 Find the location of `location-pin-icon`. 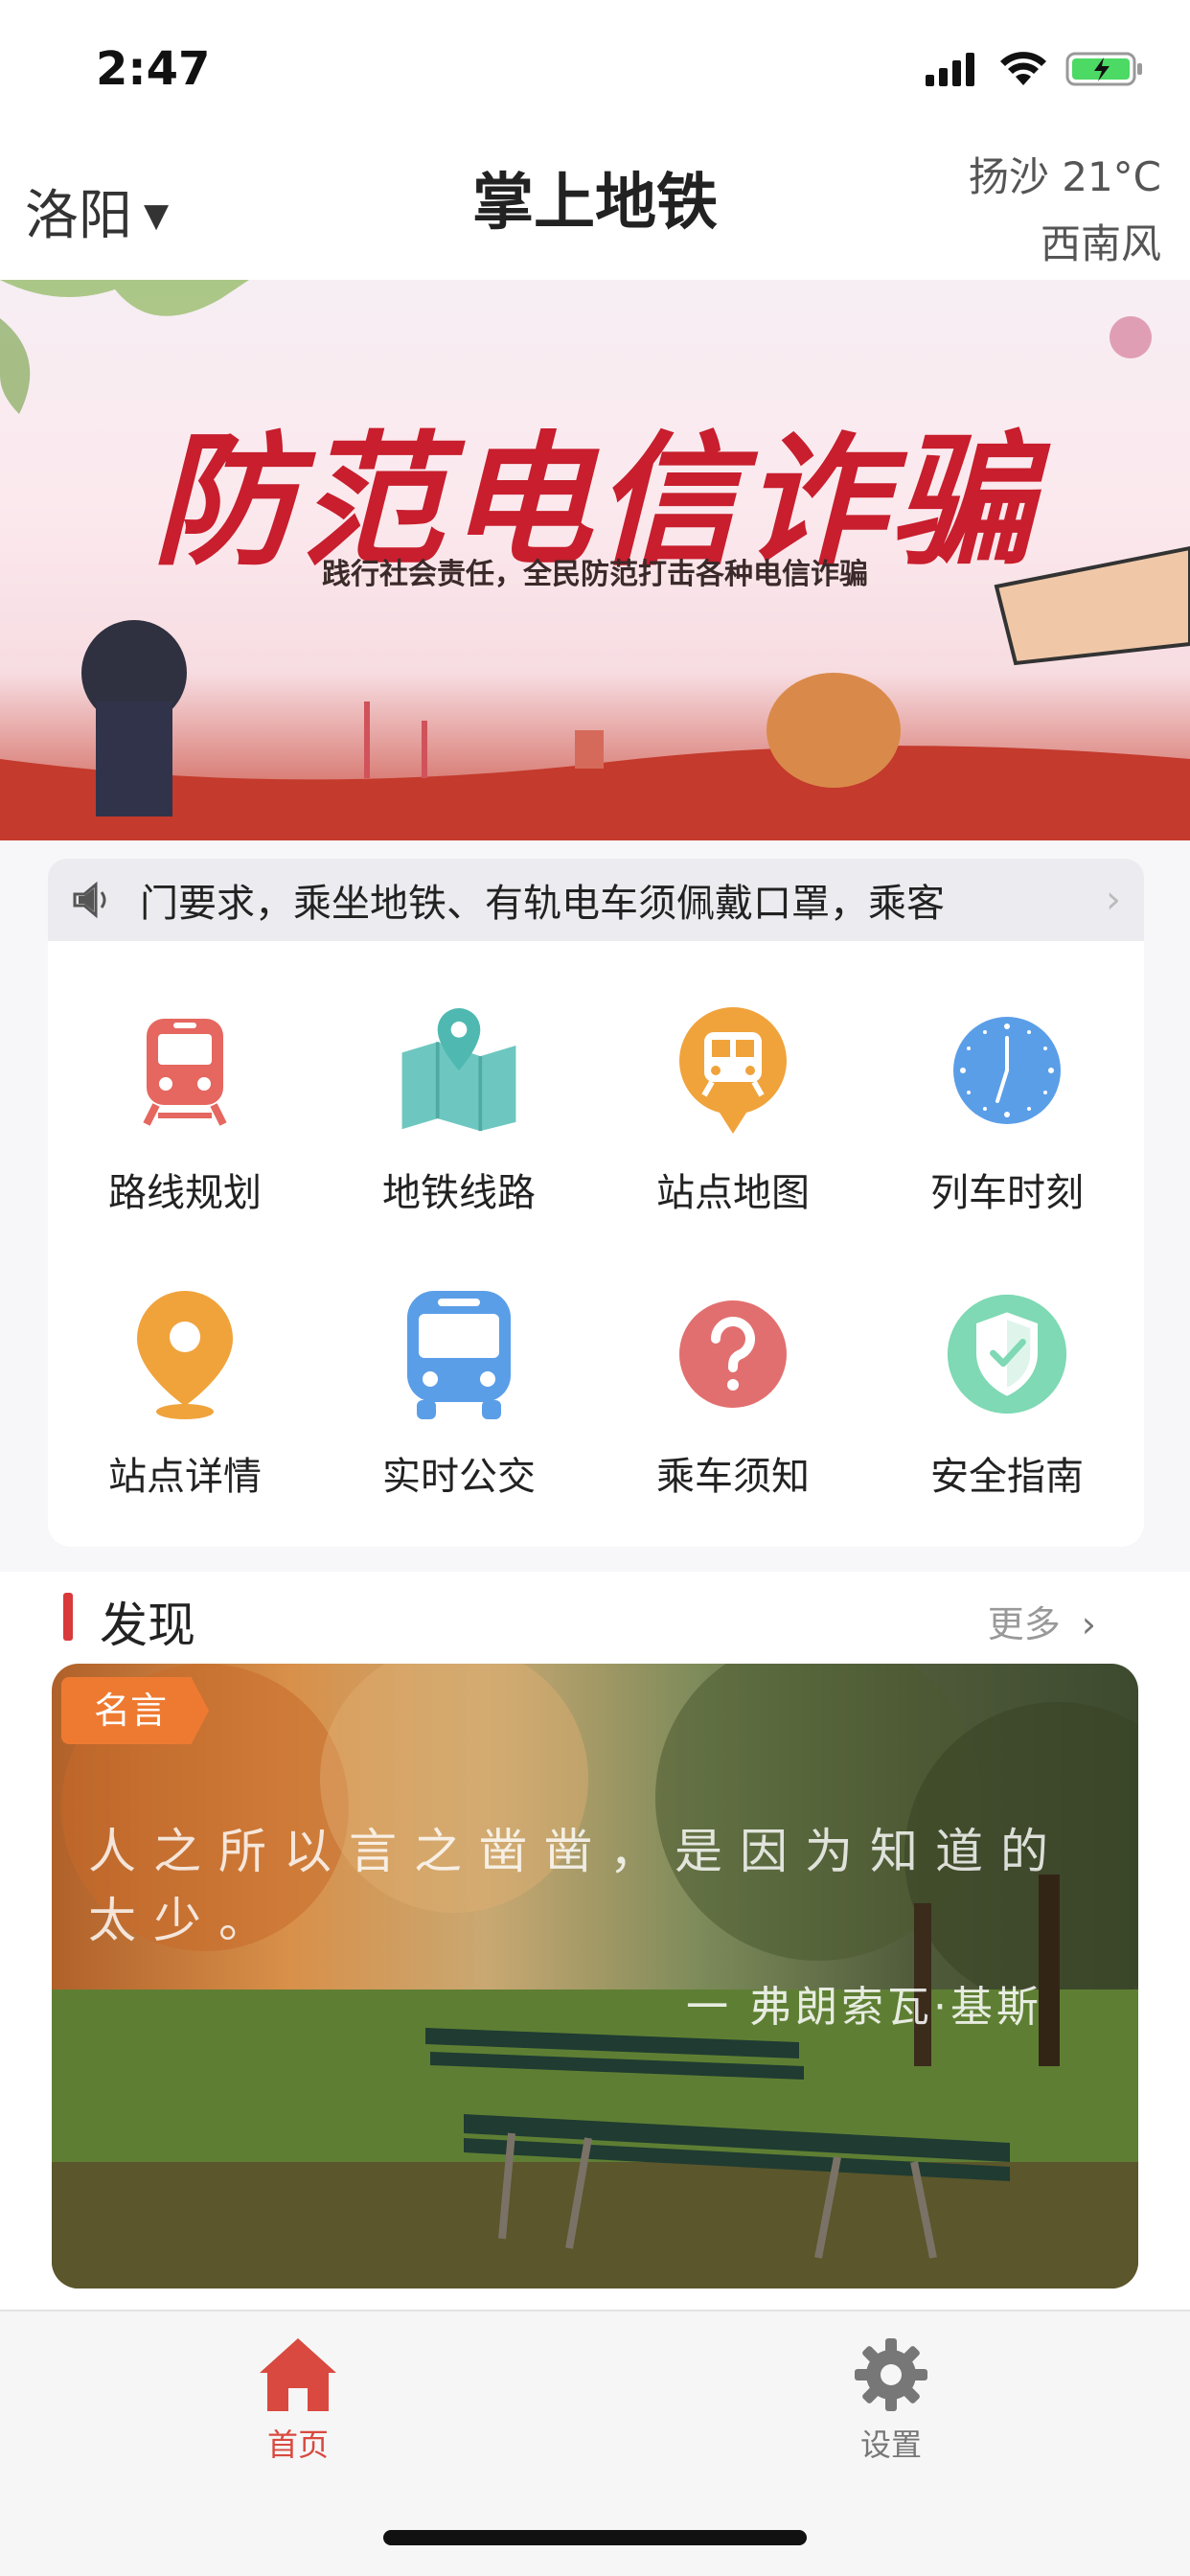

location-pin-icon is located at coordinates (185, 1355).